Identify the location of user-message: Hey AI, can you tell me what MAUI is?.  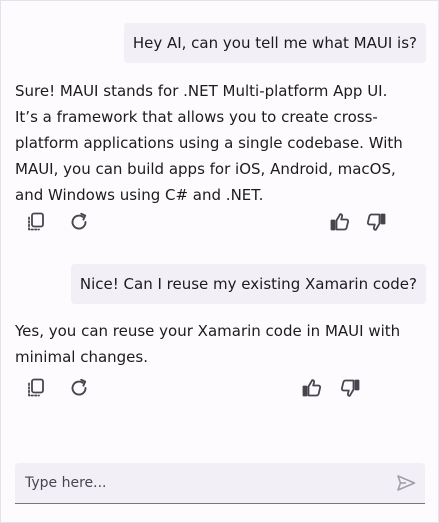
(274, 43).